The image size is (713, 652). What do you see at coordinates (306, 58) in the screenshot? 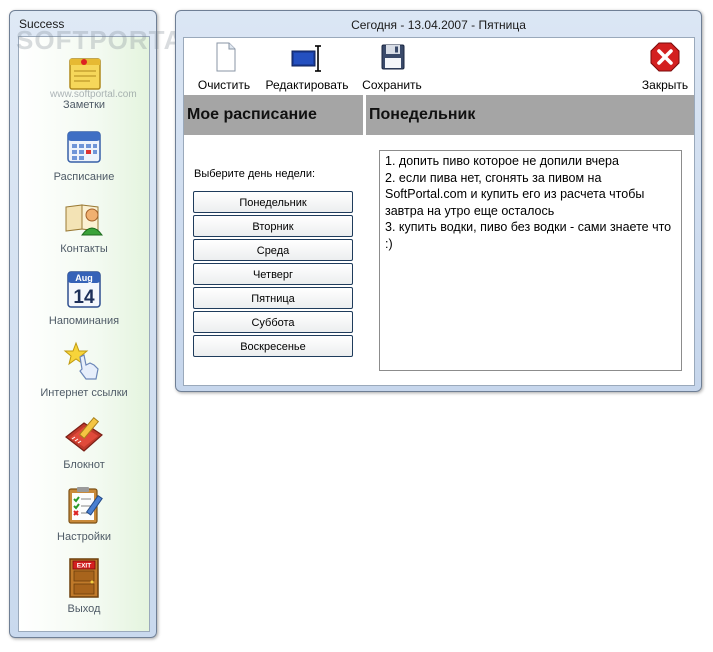
I see `edit-textbox-icon` at bounding box center [306, 58].